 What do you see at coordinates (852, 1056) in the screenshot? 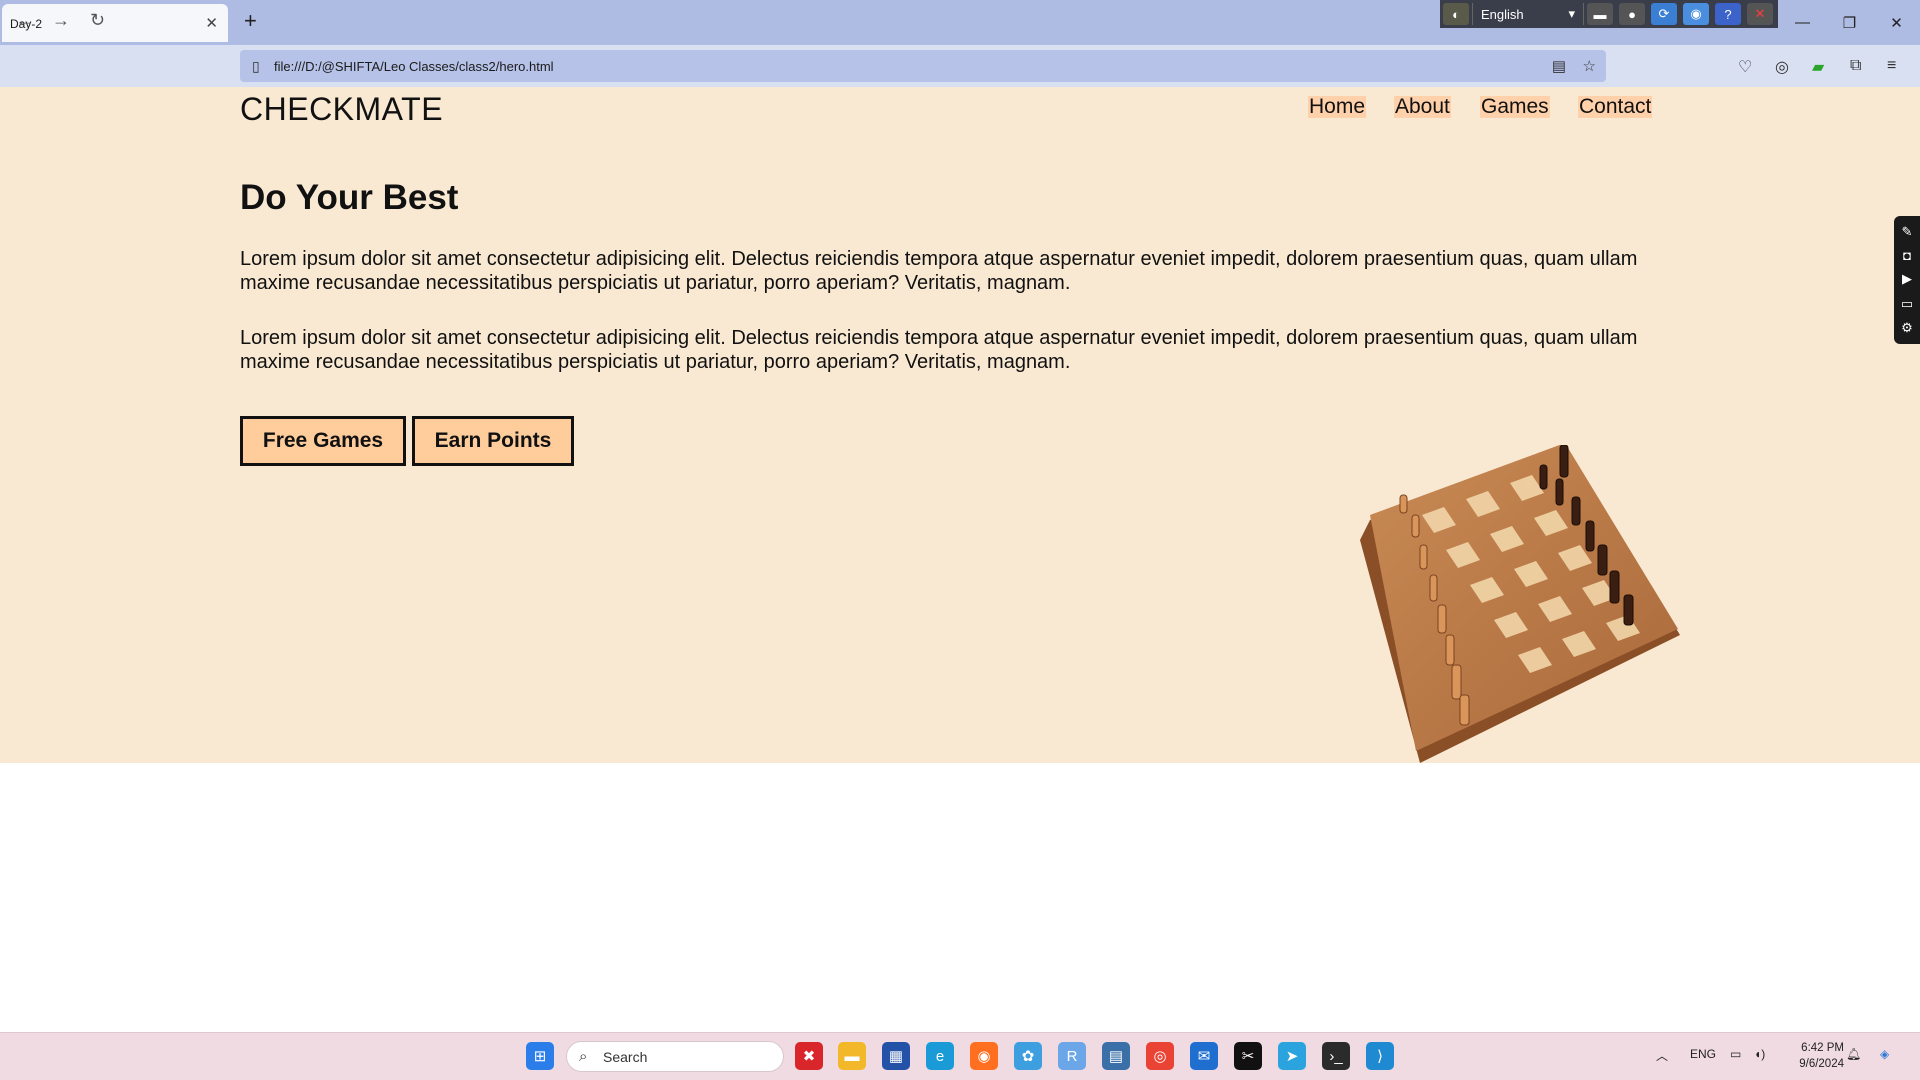
I see `file-explorer-icon: ▬` at bounding box center [852, 1056].